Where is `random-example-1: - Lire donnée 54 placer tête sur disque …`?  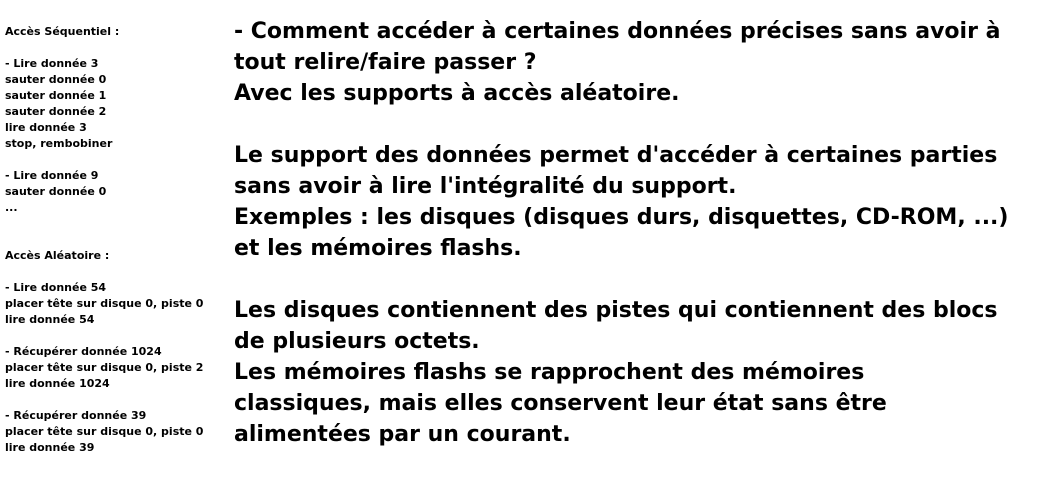
random-example-1: - Lire donnée 54 placer tête sur disque … is located at coordinates (115, 304).